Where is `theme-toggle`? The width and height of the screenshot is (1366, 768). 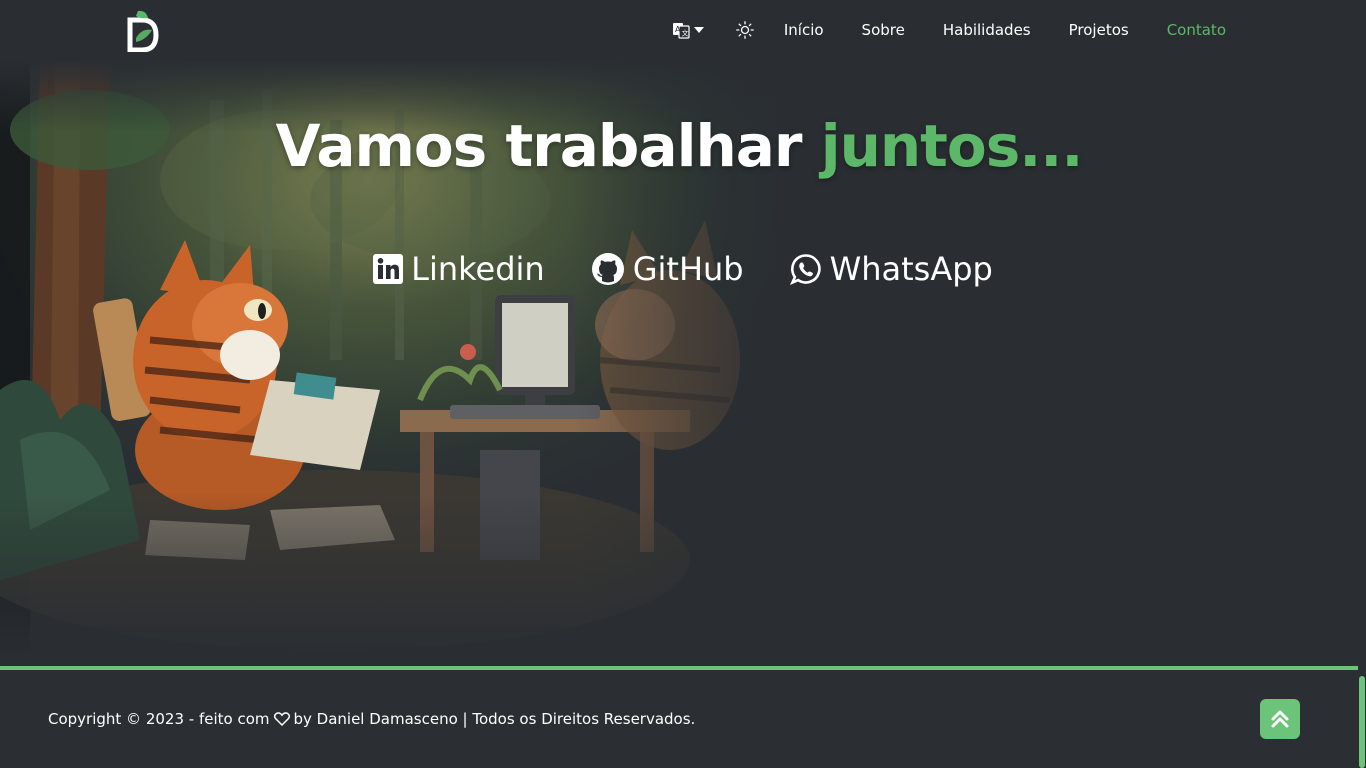 theme-toggle is located at coordinates (744, 30).